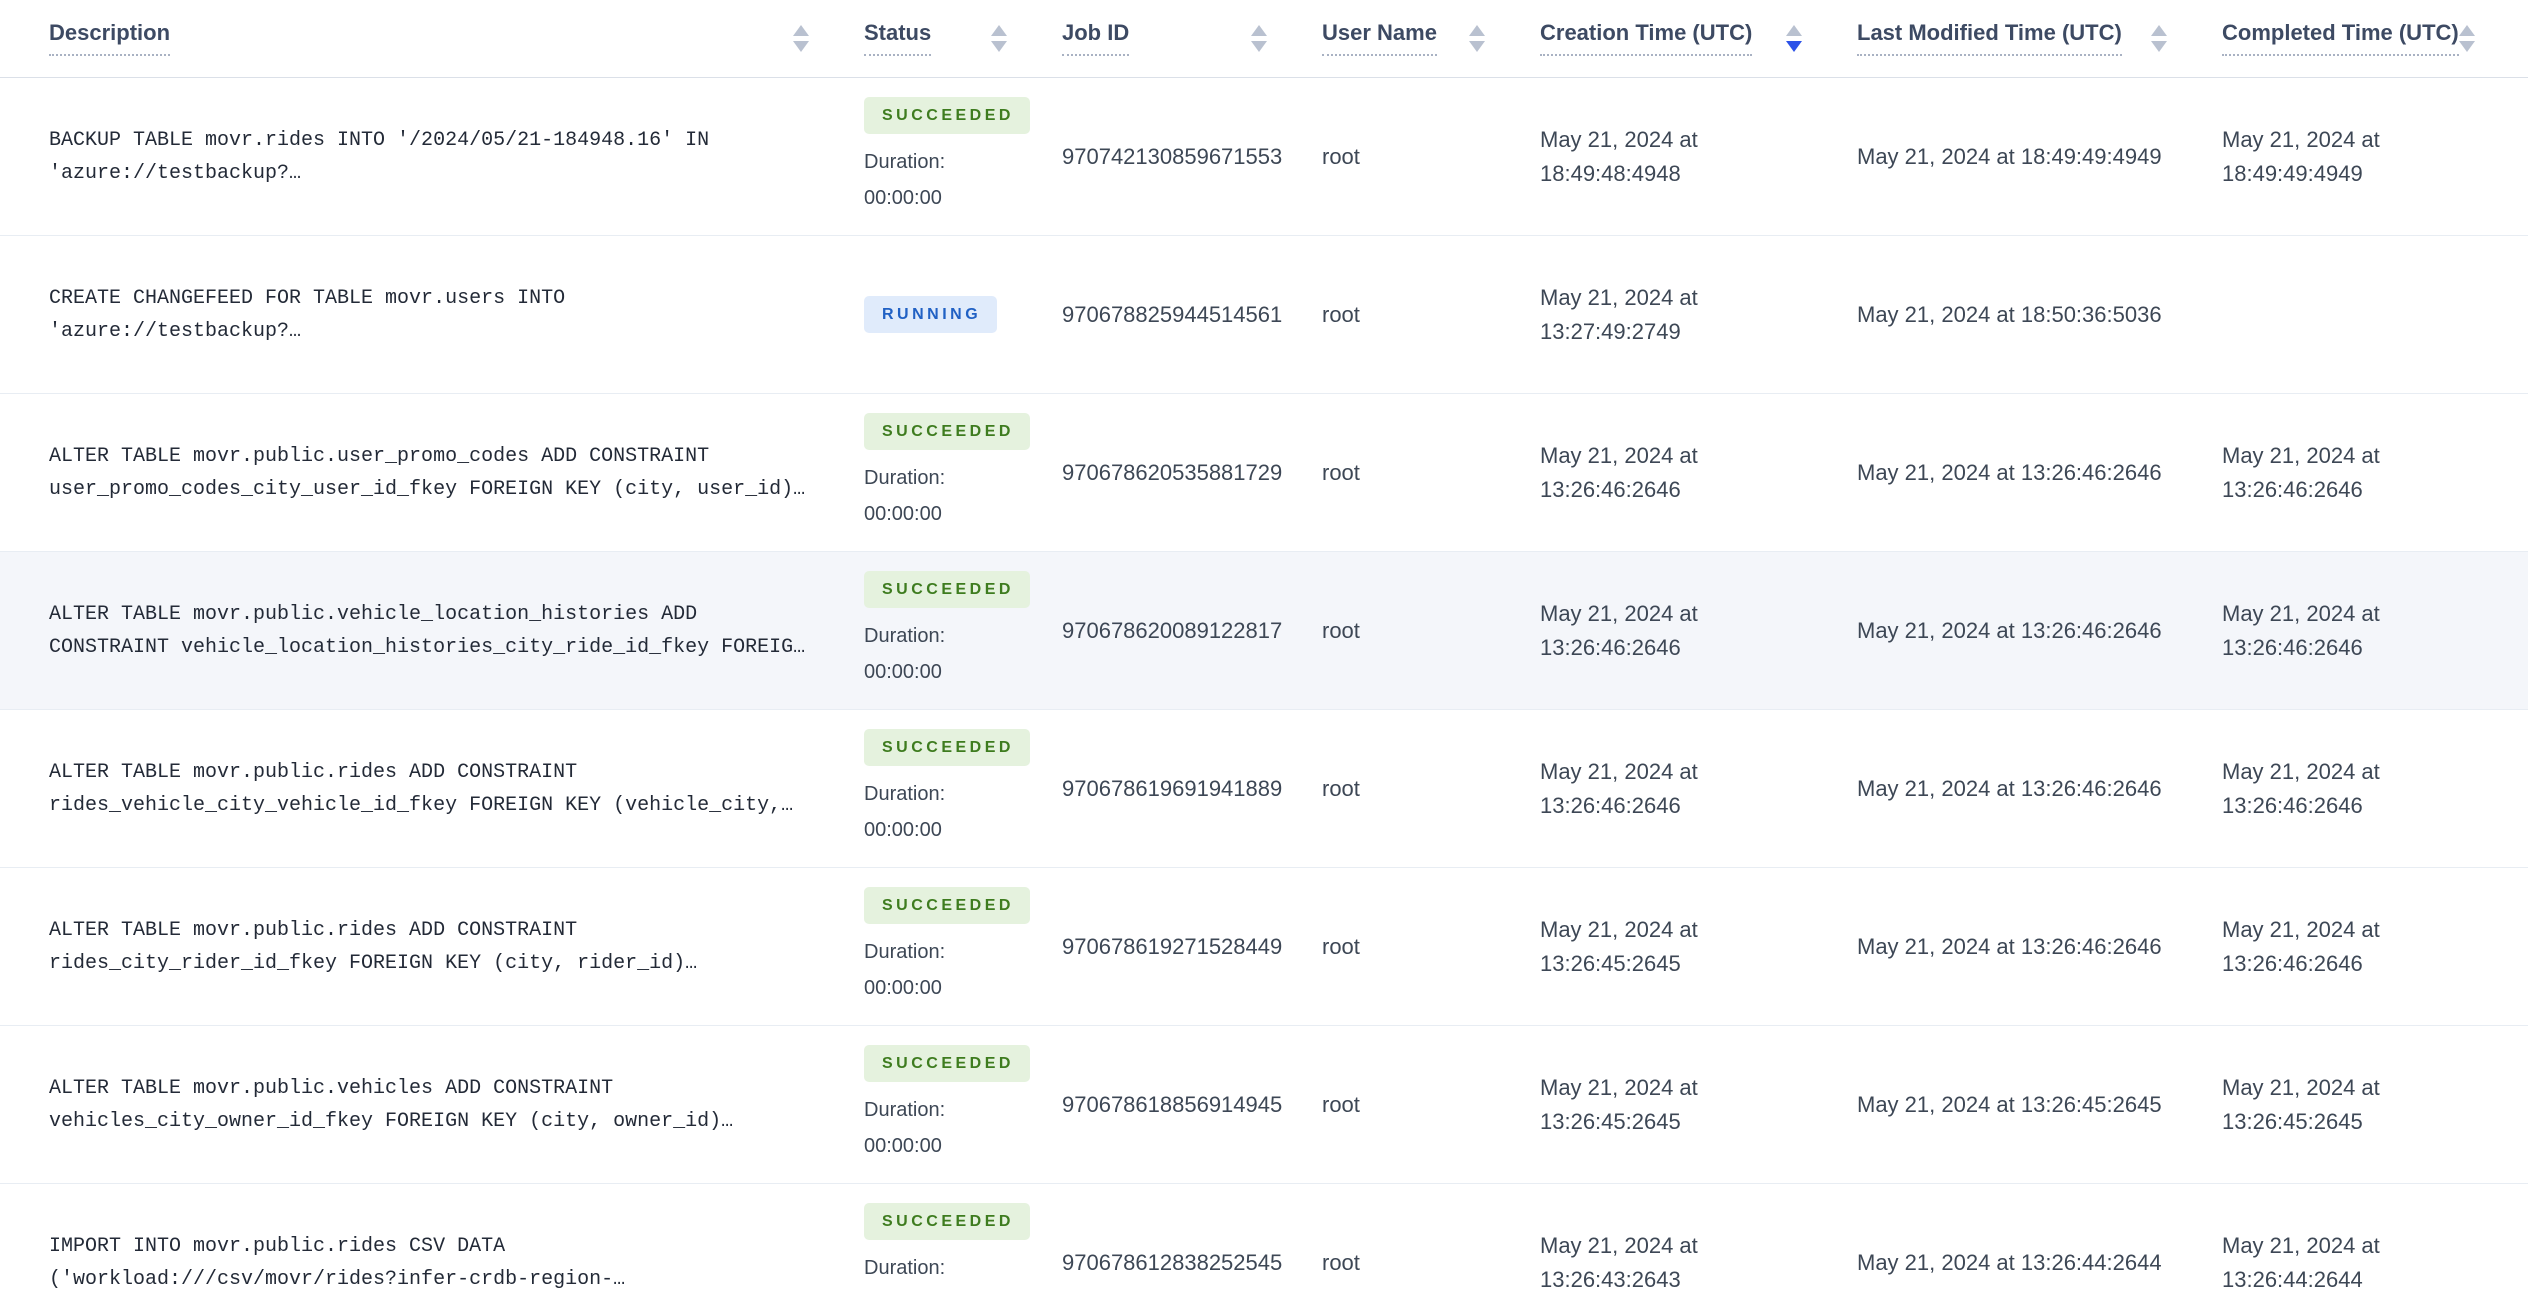 This screenshot has width=2528, height=1292. Describe the element at coordinates (1192, 38) in the screenshot. I see `column-header: Job ID` at that location.